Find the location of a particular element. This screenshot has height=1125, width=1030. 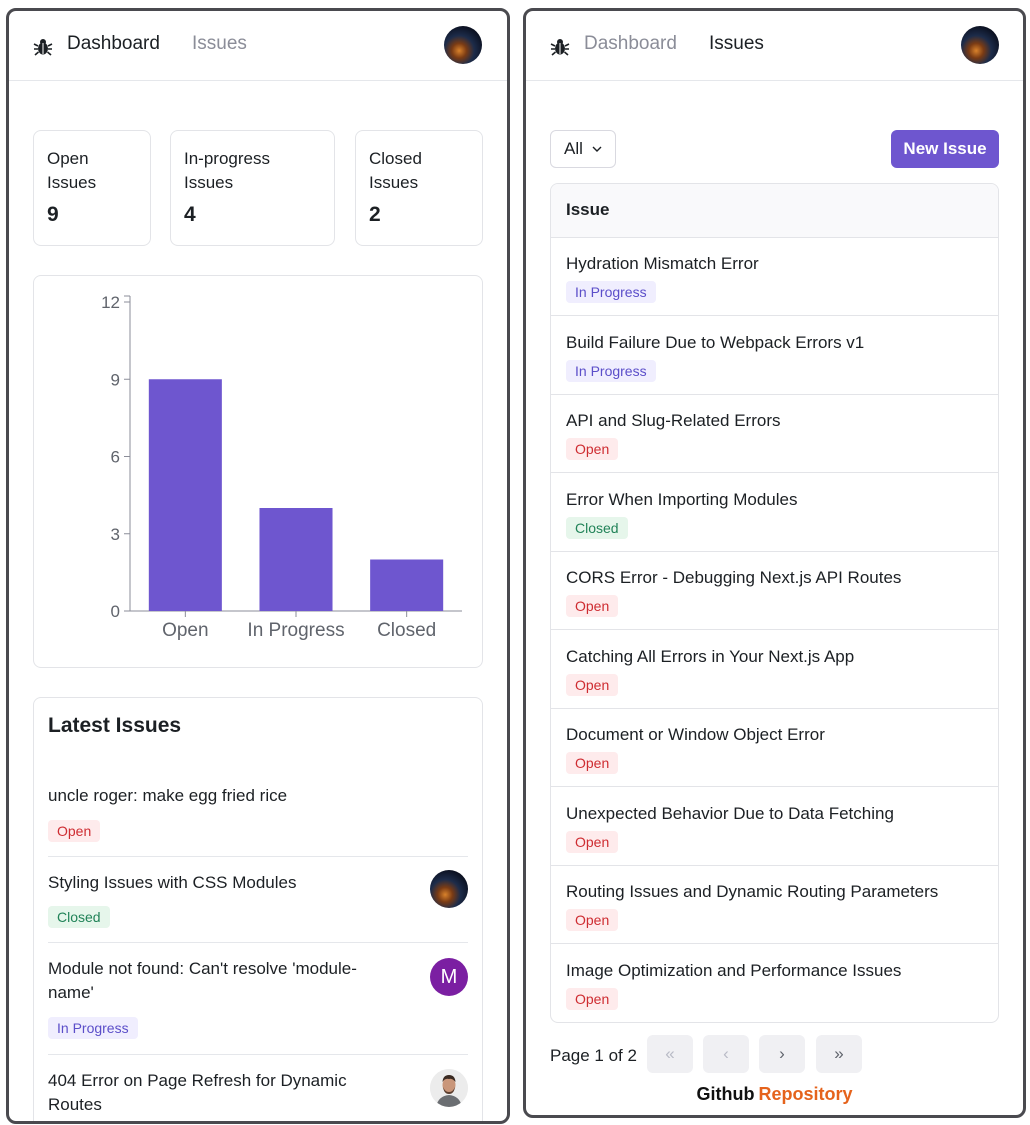

last-page-button: » is located at coordinates (839, 1054).